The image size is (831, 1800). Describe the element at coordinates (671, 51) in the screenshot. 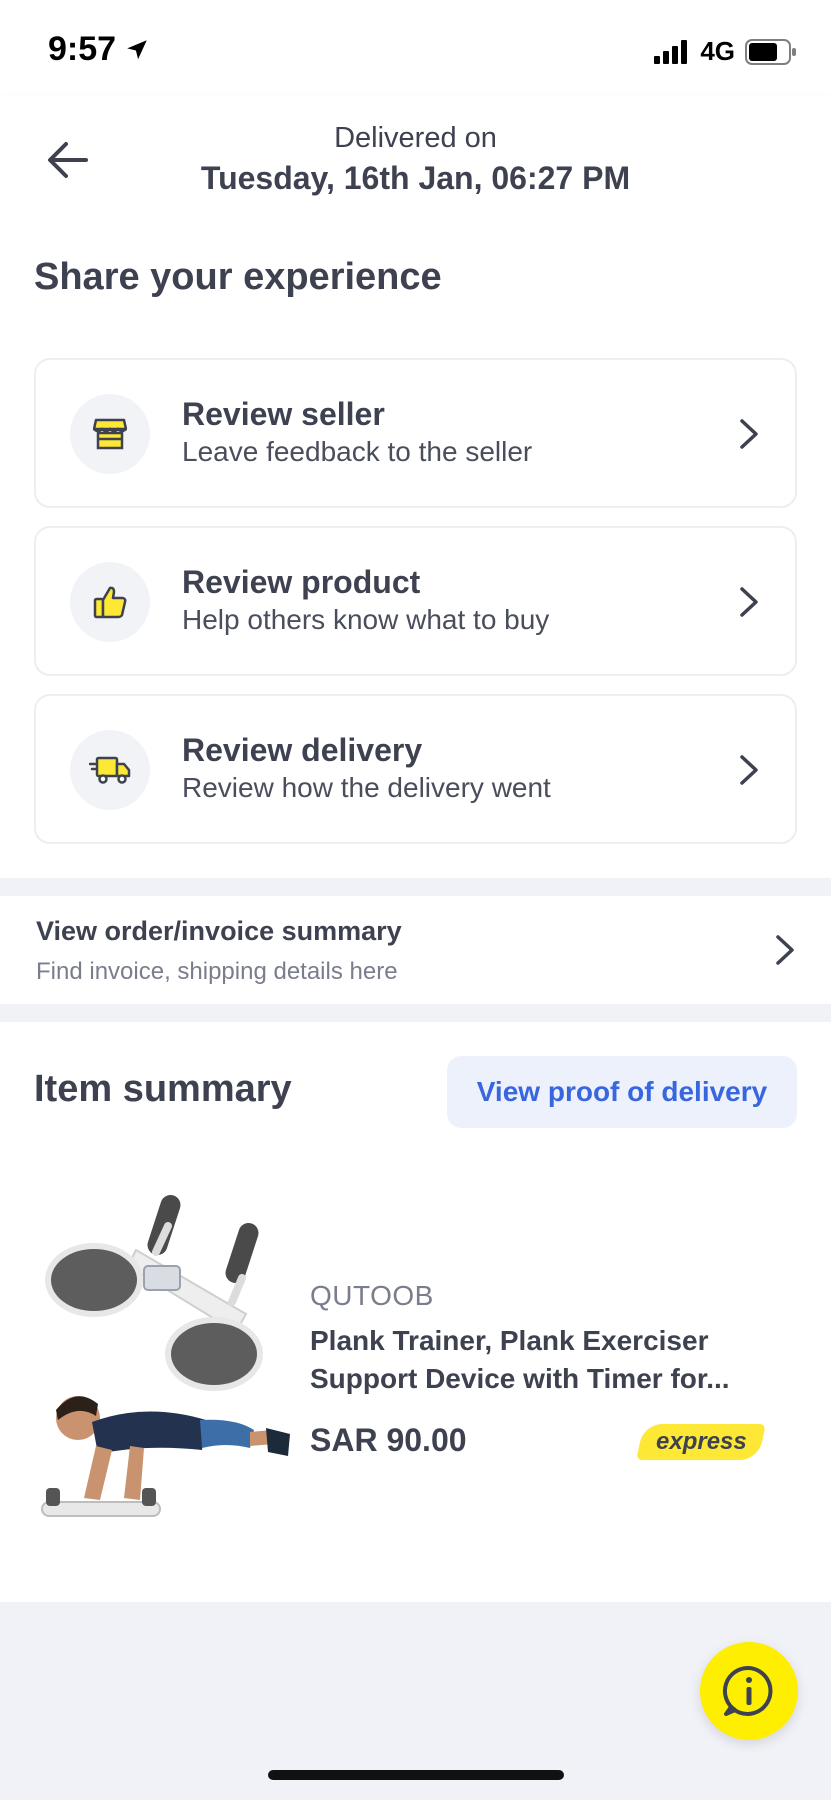

I see `signal-icon` at that location.